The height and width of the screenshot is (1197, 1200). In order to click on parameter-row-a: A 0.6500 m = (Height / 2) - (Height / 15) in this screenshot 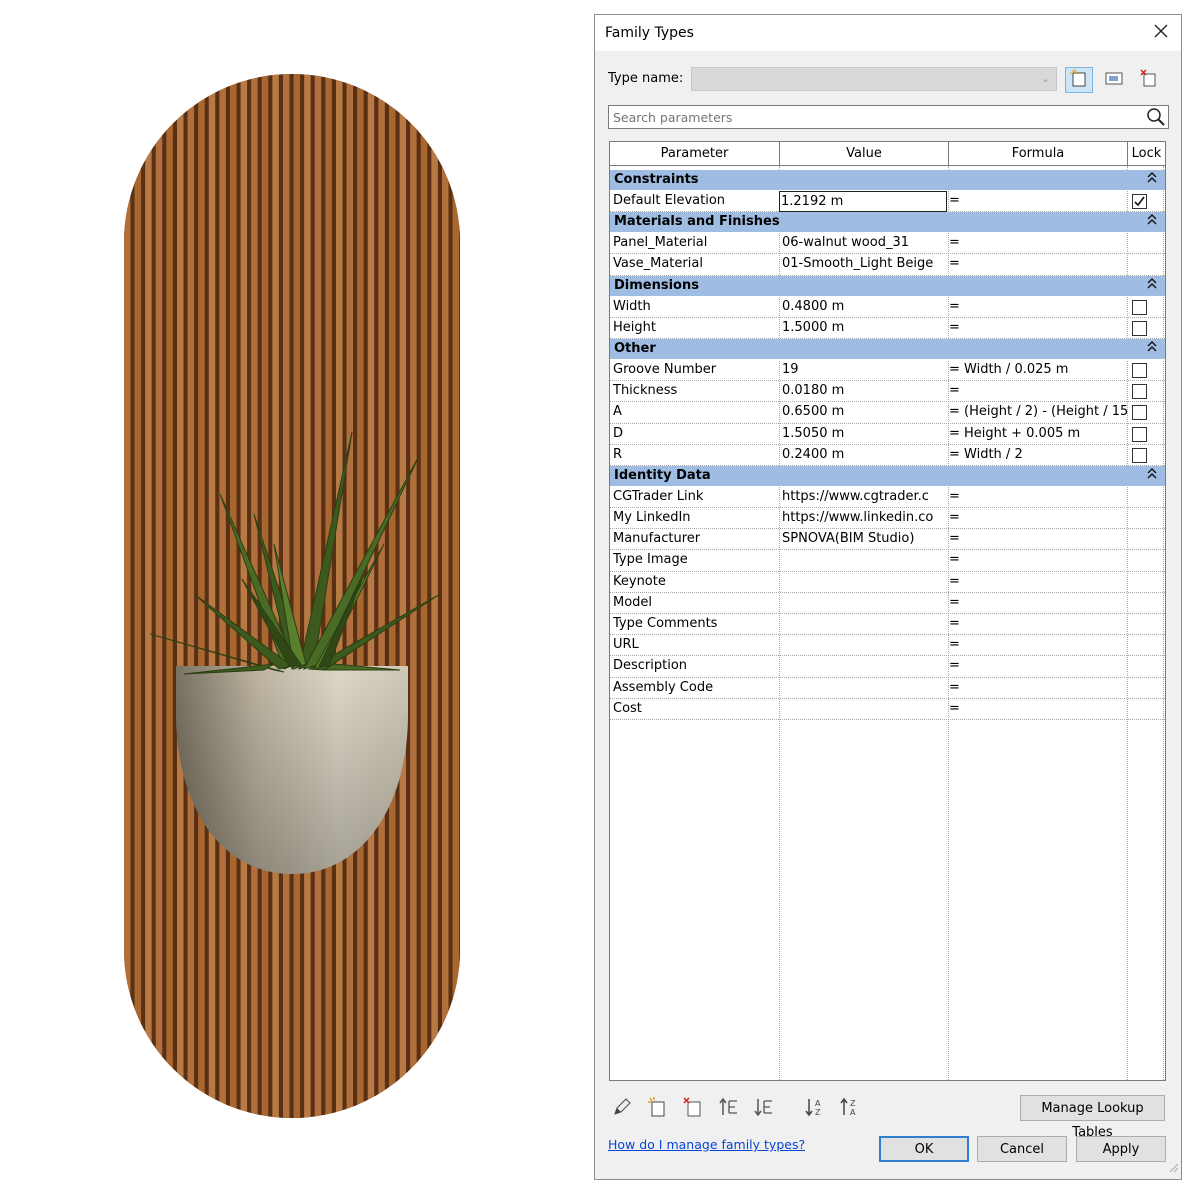, I will do `click(887, 413)`.